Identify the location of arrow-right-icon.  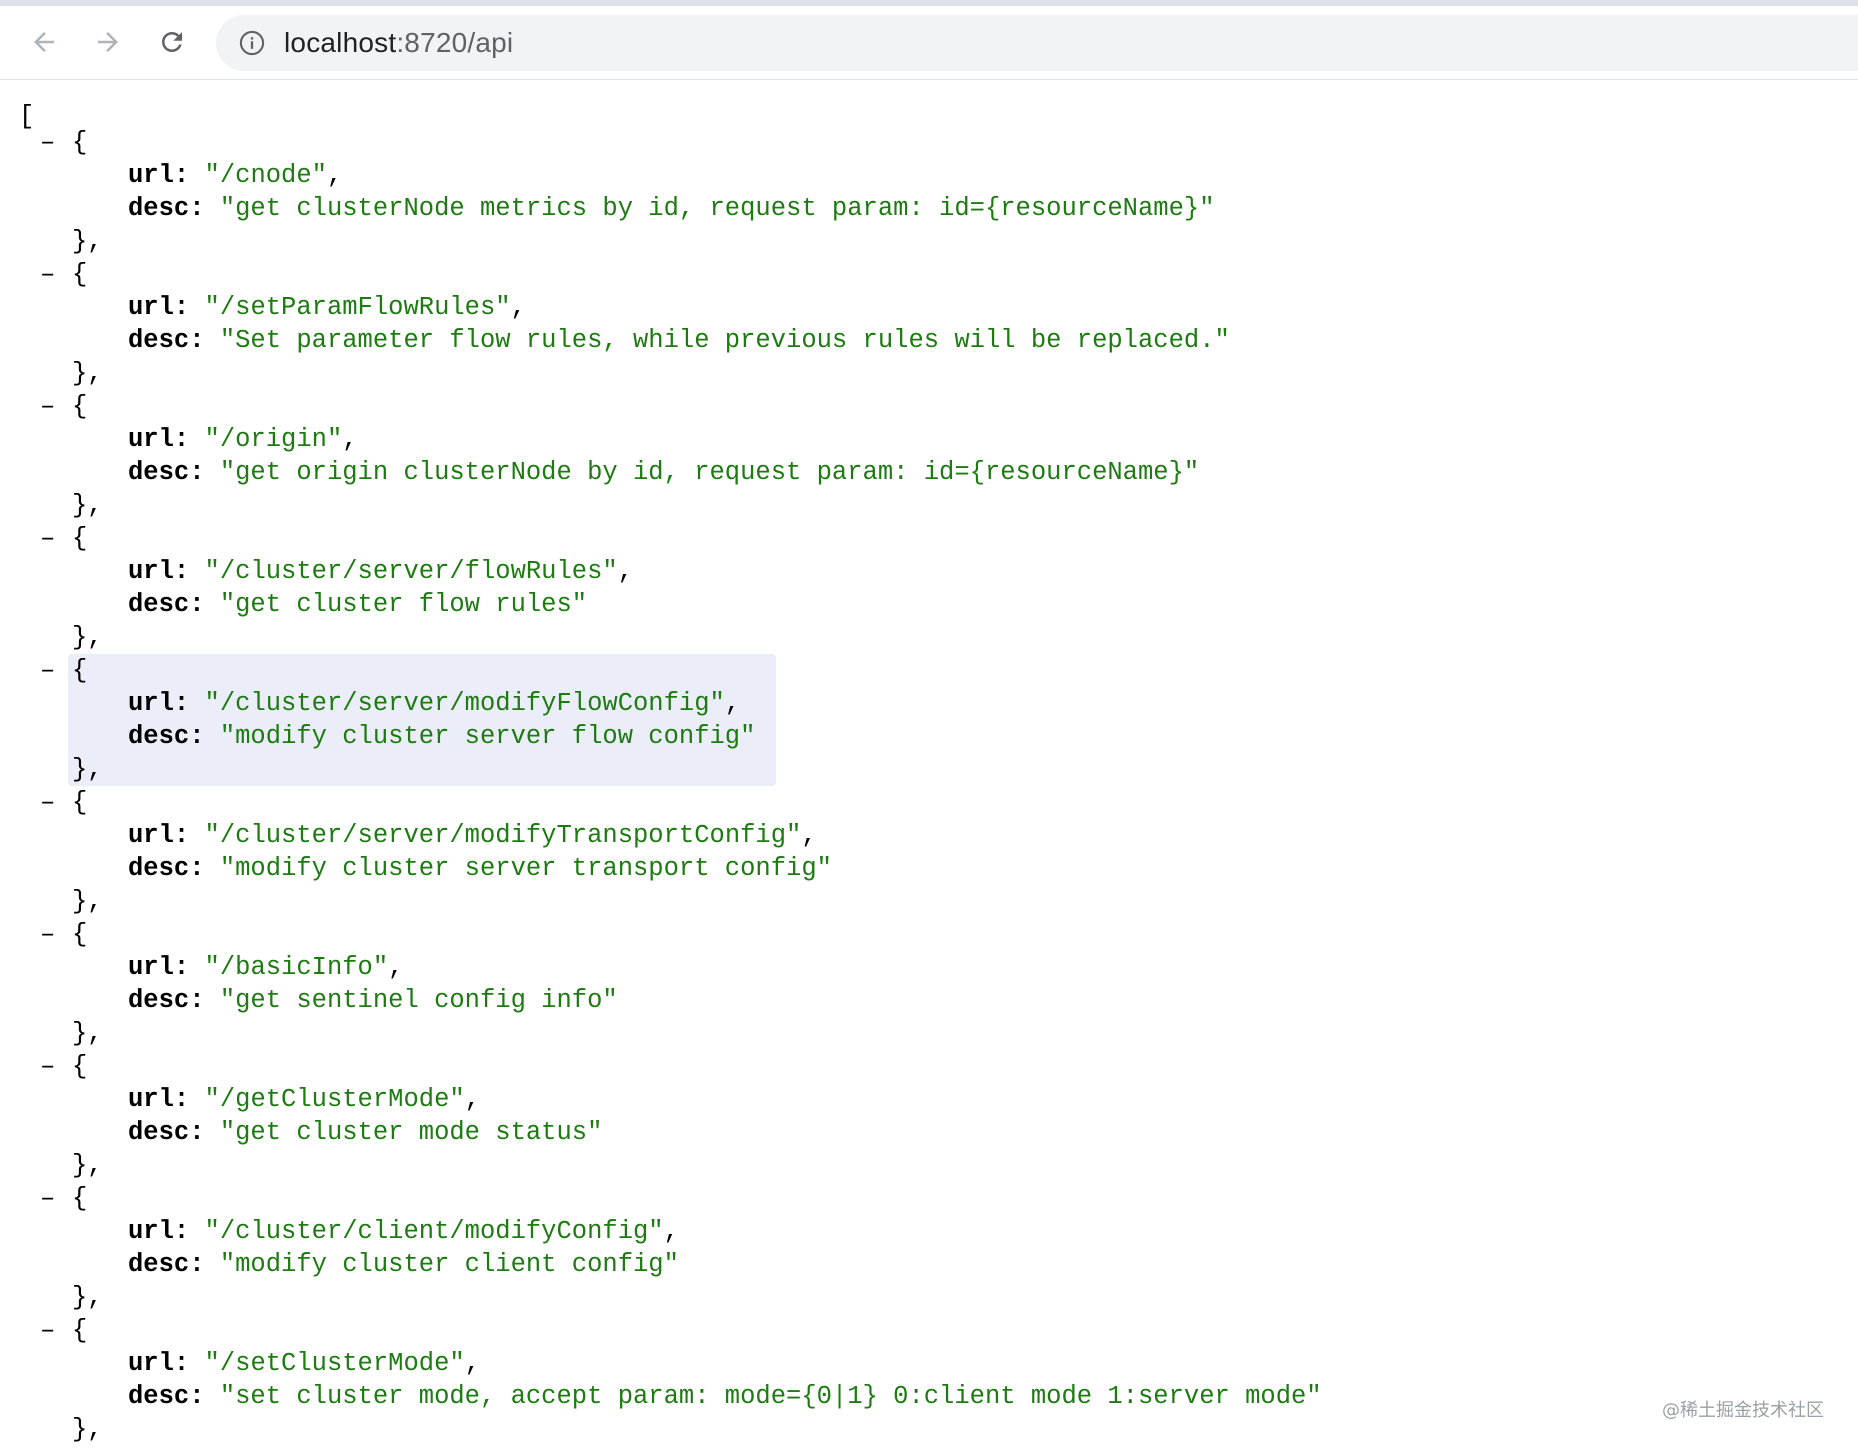
(108, 42).